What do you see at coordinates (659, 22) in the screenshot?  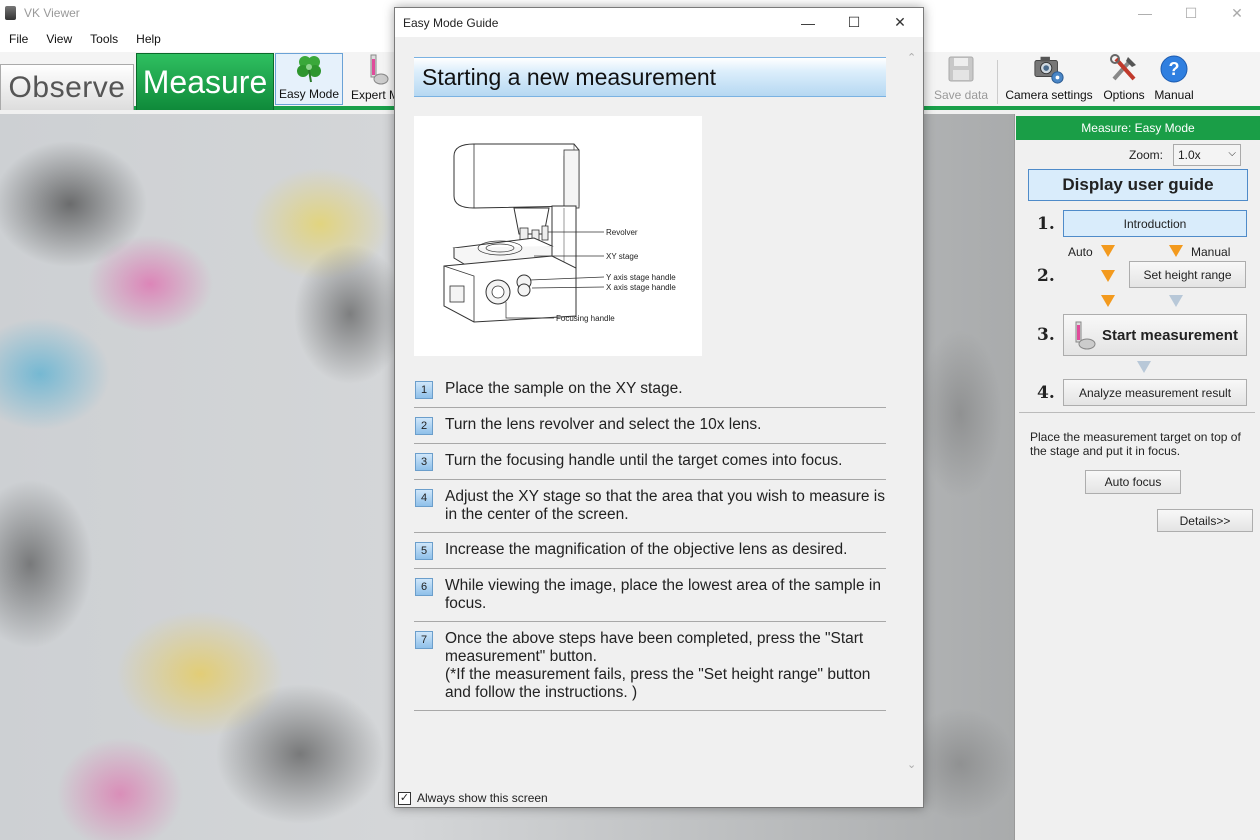 I see `dialog-titlebar: Easy Mode Guide — ☐ ✕` at bounding box center [659, 22].